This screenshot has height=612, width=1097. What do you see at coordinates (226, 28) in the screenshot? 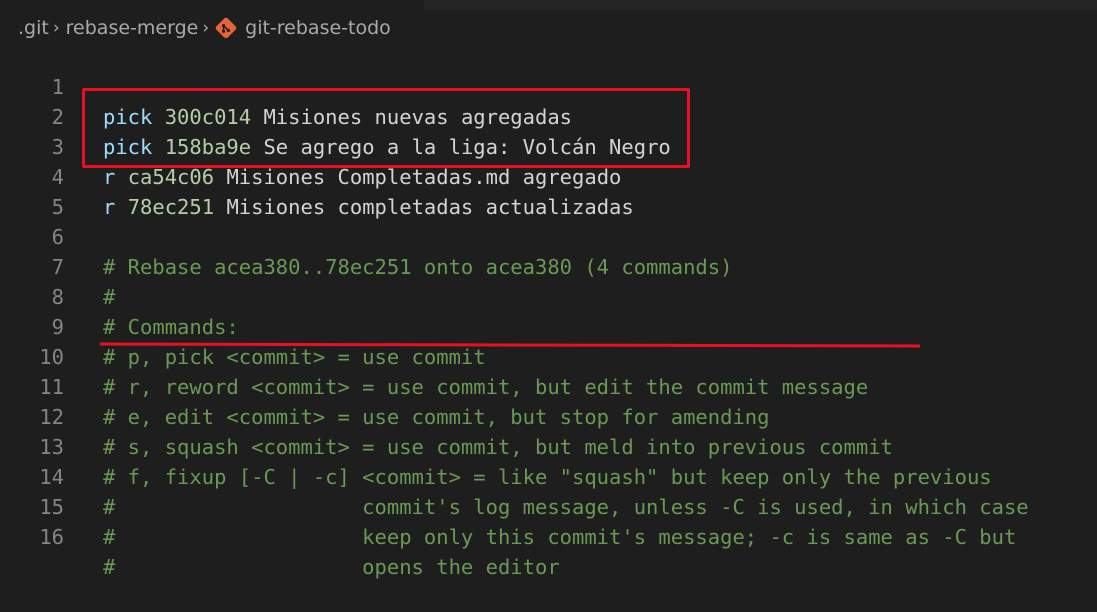
I see `git-file-icon` at bounding box center [226, 28].